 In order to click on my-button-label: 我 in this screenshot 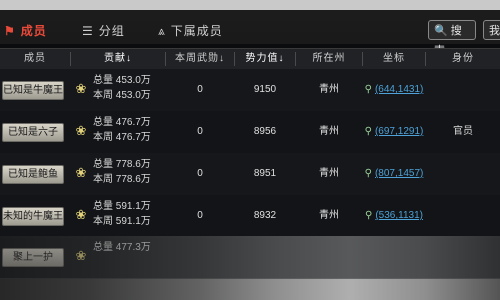, I will do `click(494, 31)`.